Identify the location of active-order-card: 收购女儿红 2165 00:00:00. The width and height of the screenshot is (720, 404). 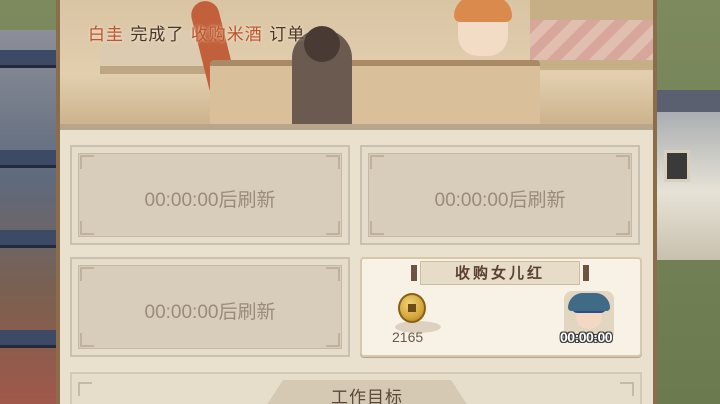
(501, 307).